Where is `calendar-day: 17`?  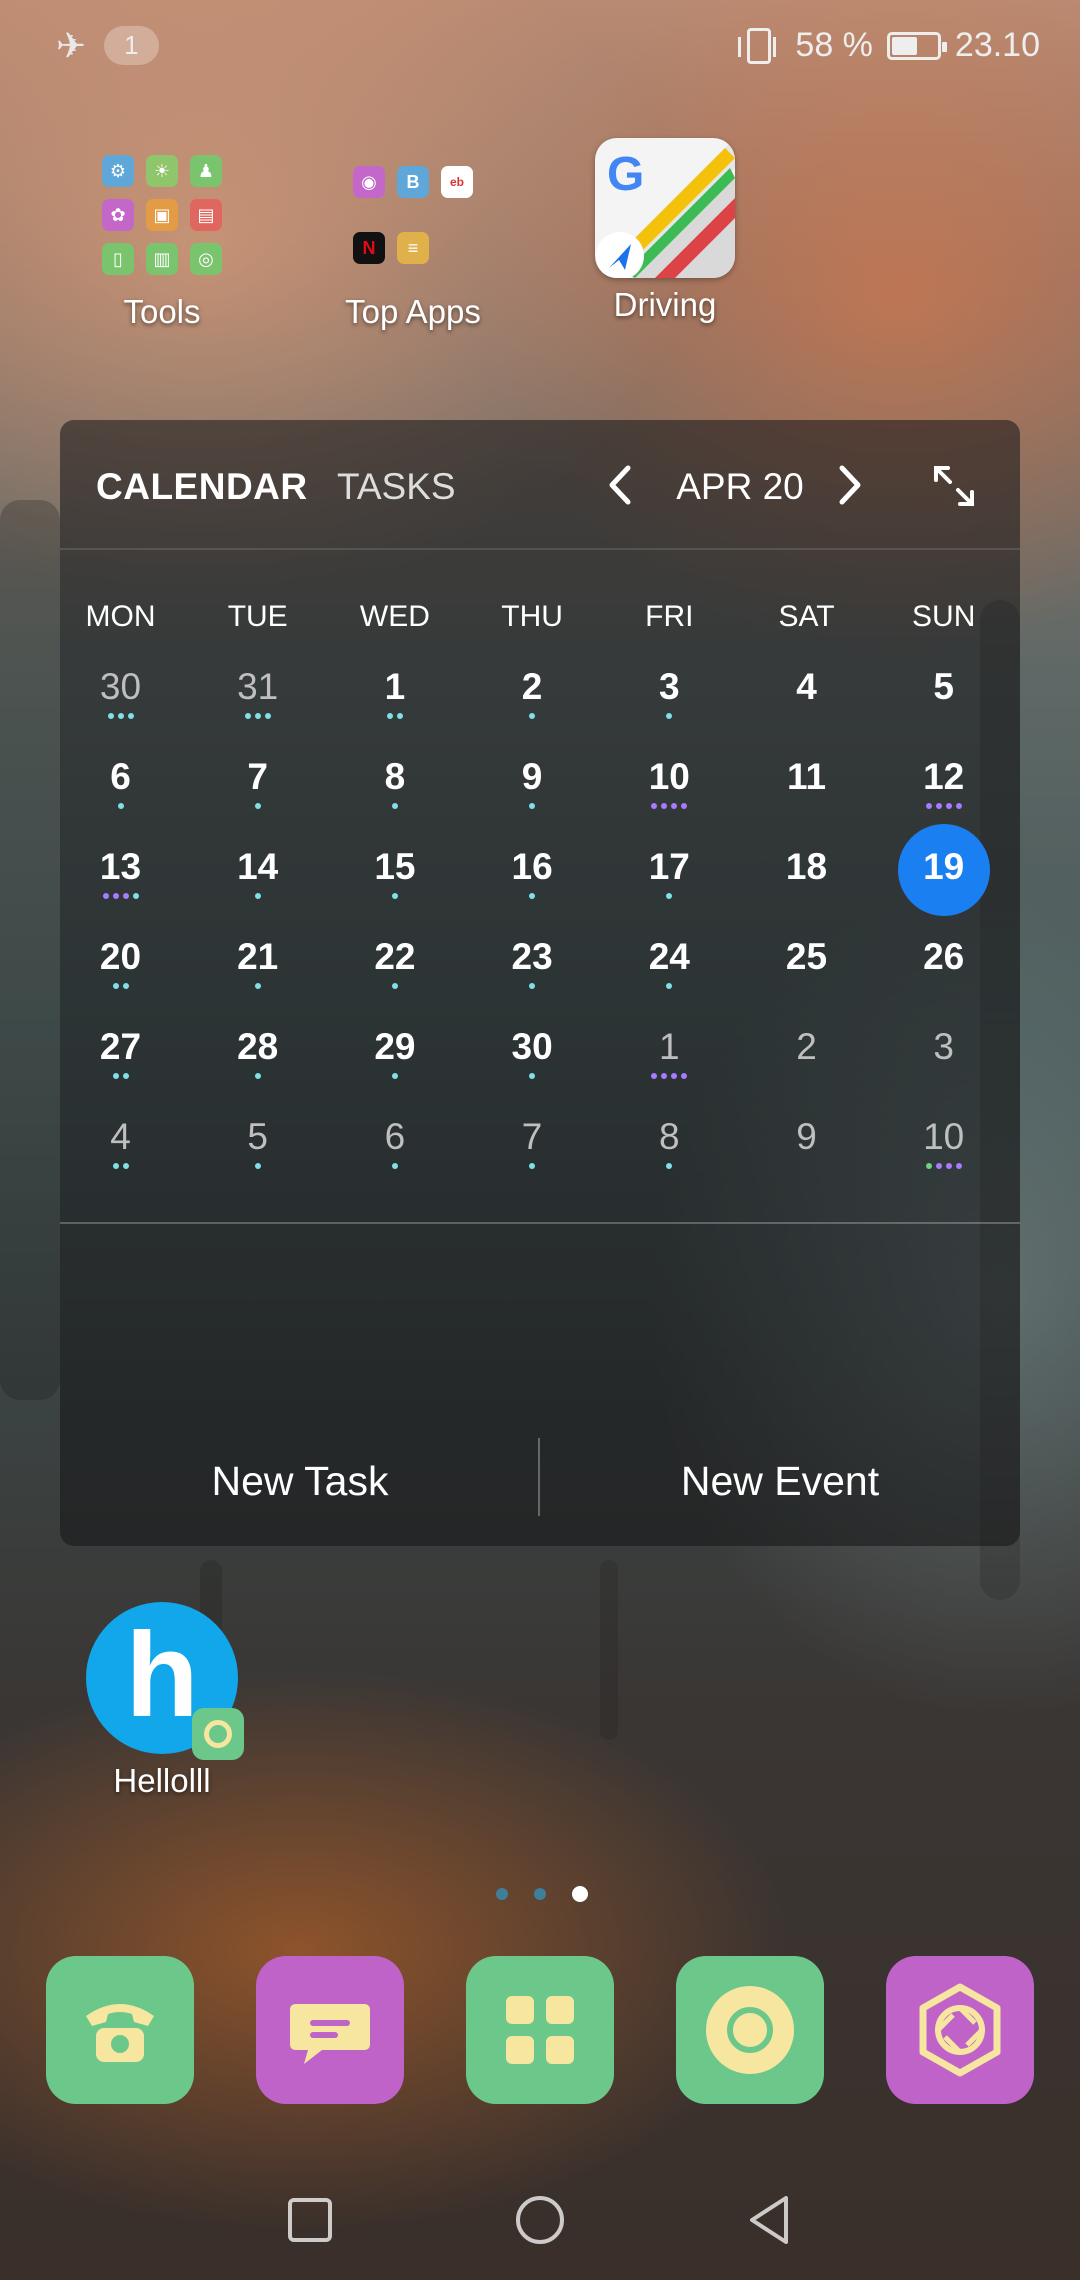 calendar-day: 17 is located at coordinates (669, 881).